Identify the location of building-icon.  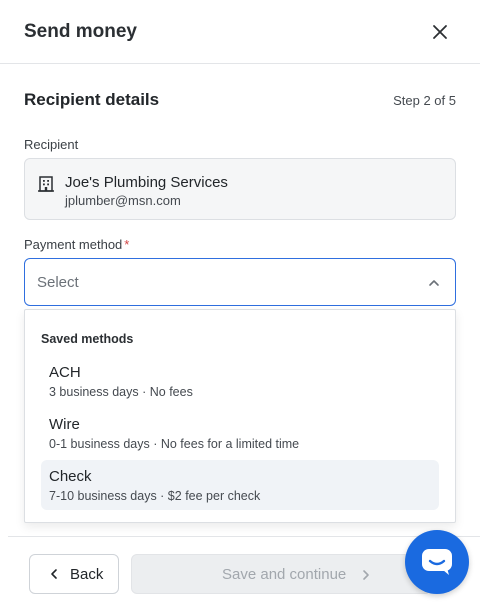
(46, 184).